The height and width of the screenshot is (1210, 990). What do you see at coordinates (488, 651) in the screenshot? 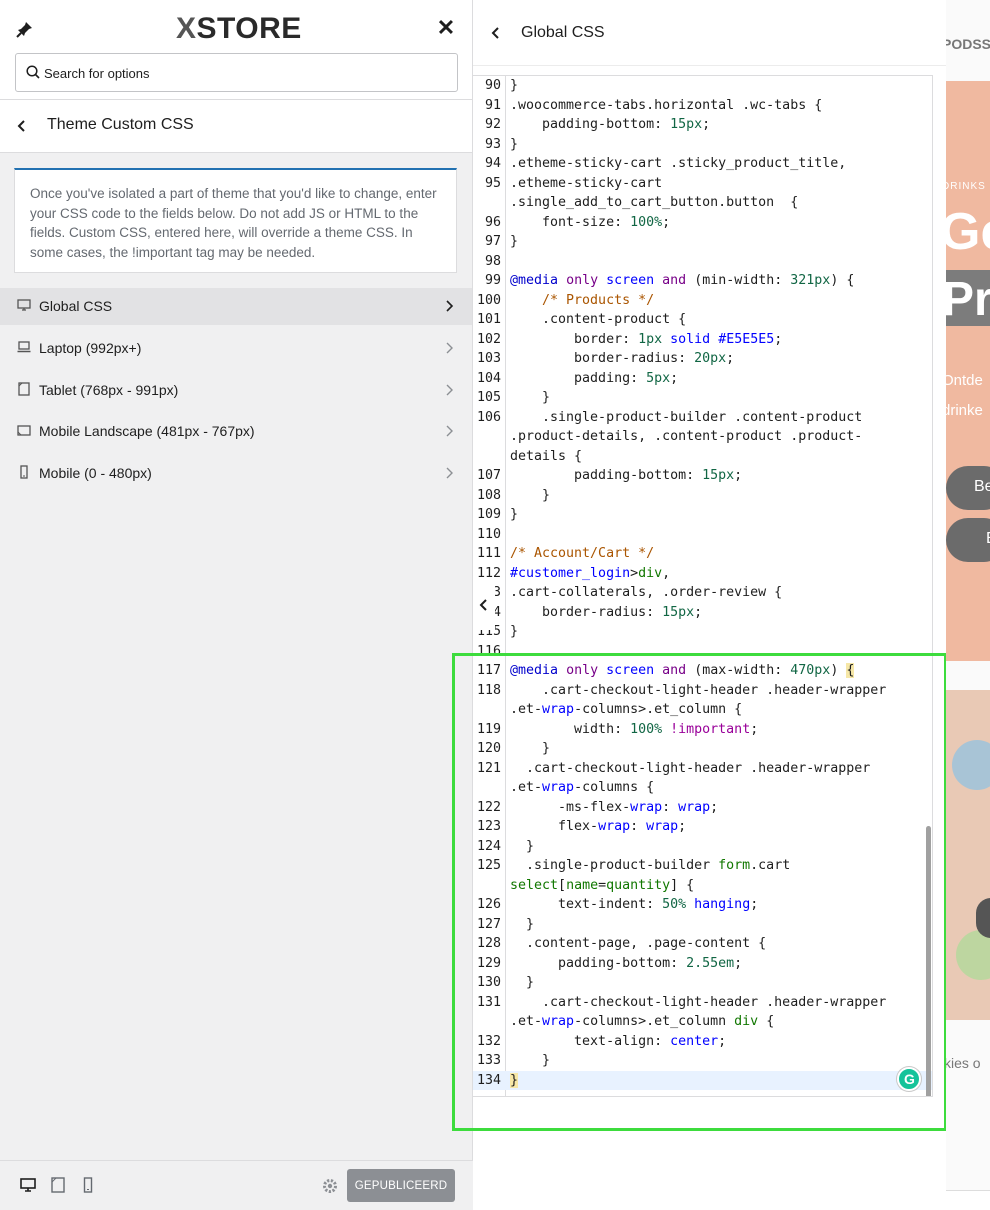
I see `line-number: 116` at bounding box center [488, 651].